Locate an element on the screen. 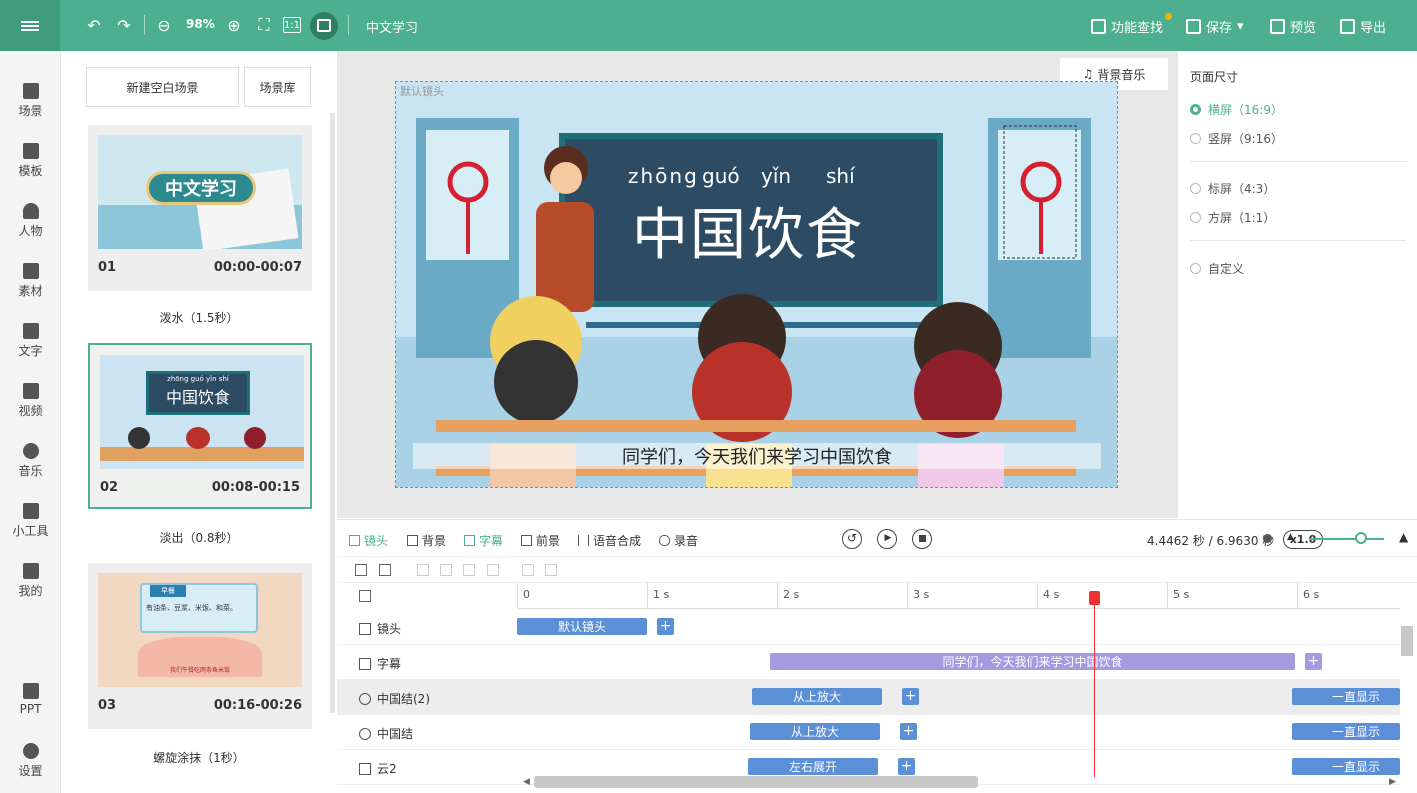  tab-record: 录音 is located at coordinates (678, 540).